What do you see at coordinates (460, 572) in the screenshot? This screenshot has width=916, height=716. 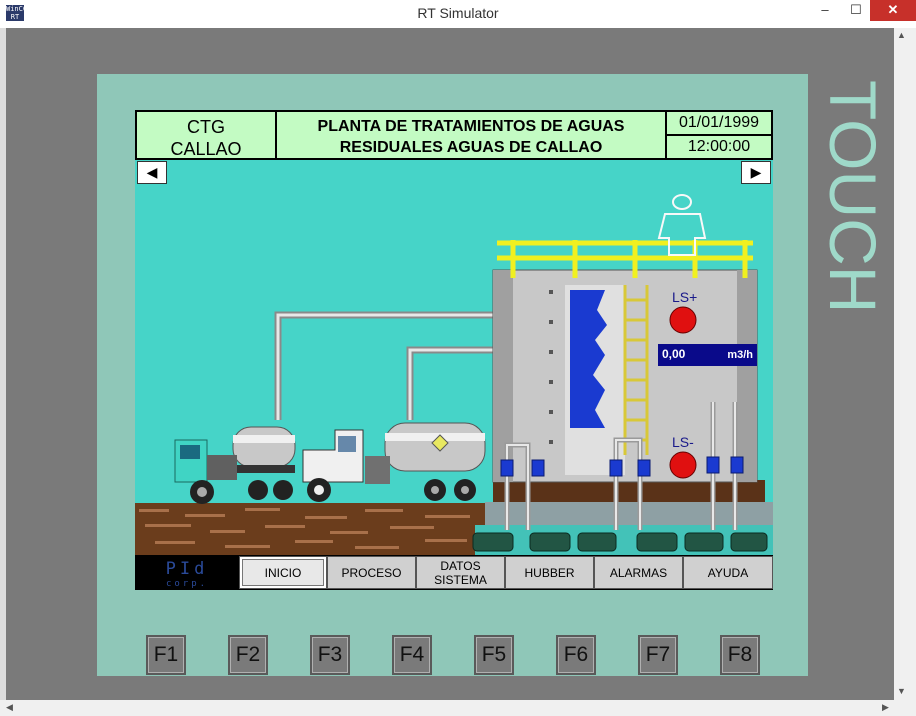 I see `menu-datos-sistema-button: DATOS SISTEMA` at bounding box center [460, 572].